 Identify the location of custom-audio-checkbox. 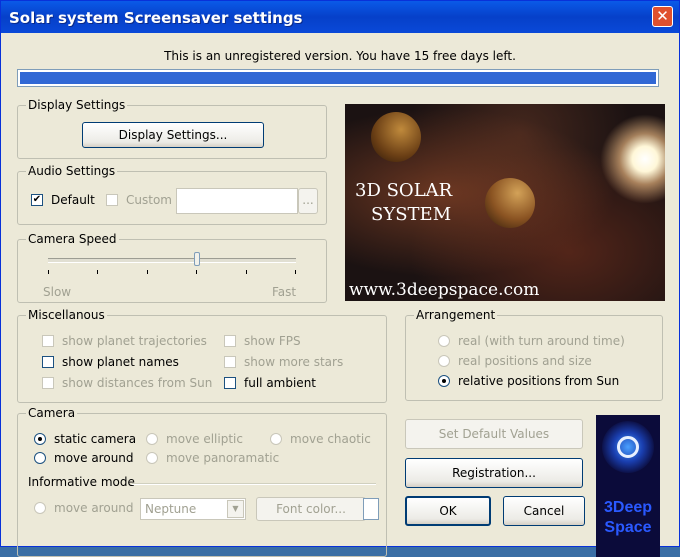
(112, 200).